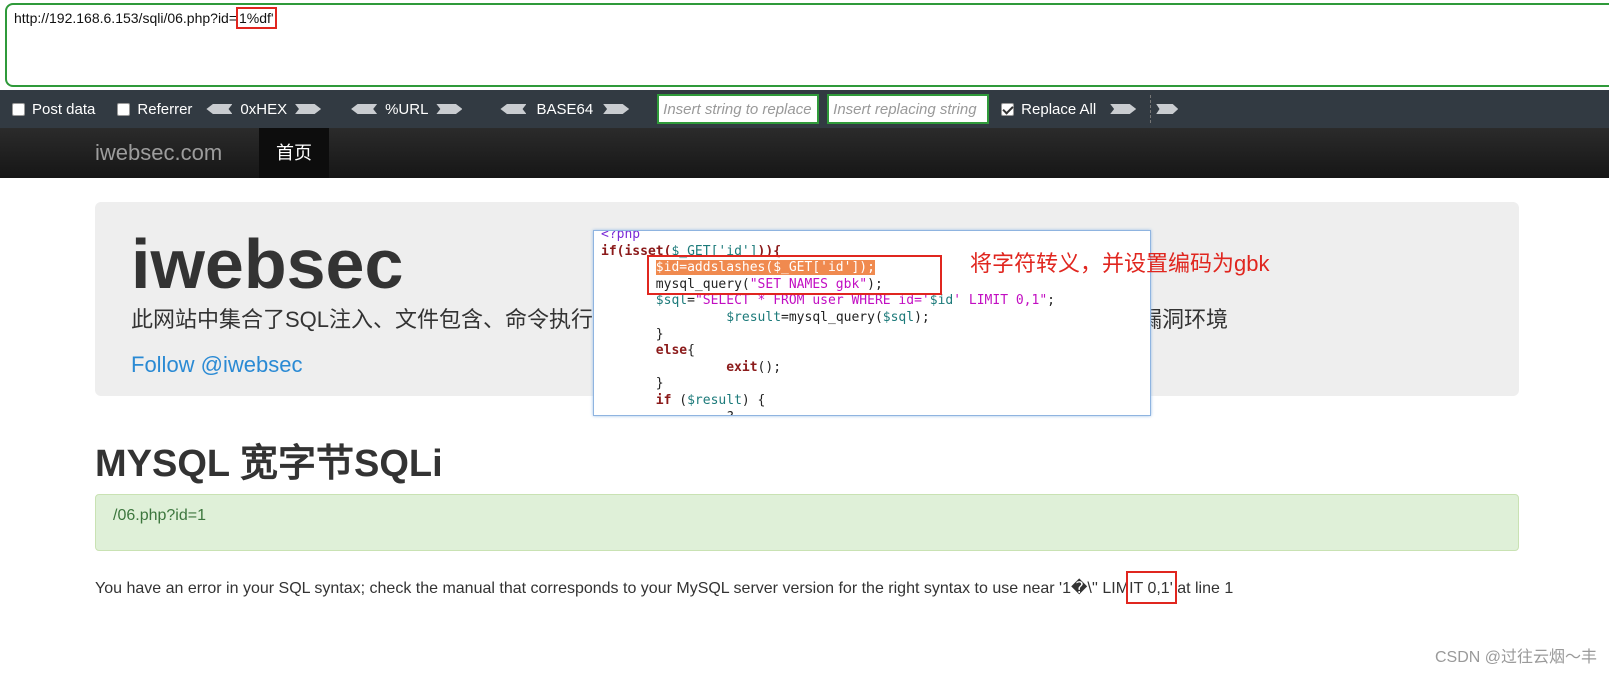 Image resolution: width=1609 pixels, height=690 pixels. Describe the element at coordinates (294, 153) in the screenshot. I see `nav-item-home: 首页` at that location.